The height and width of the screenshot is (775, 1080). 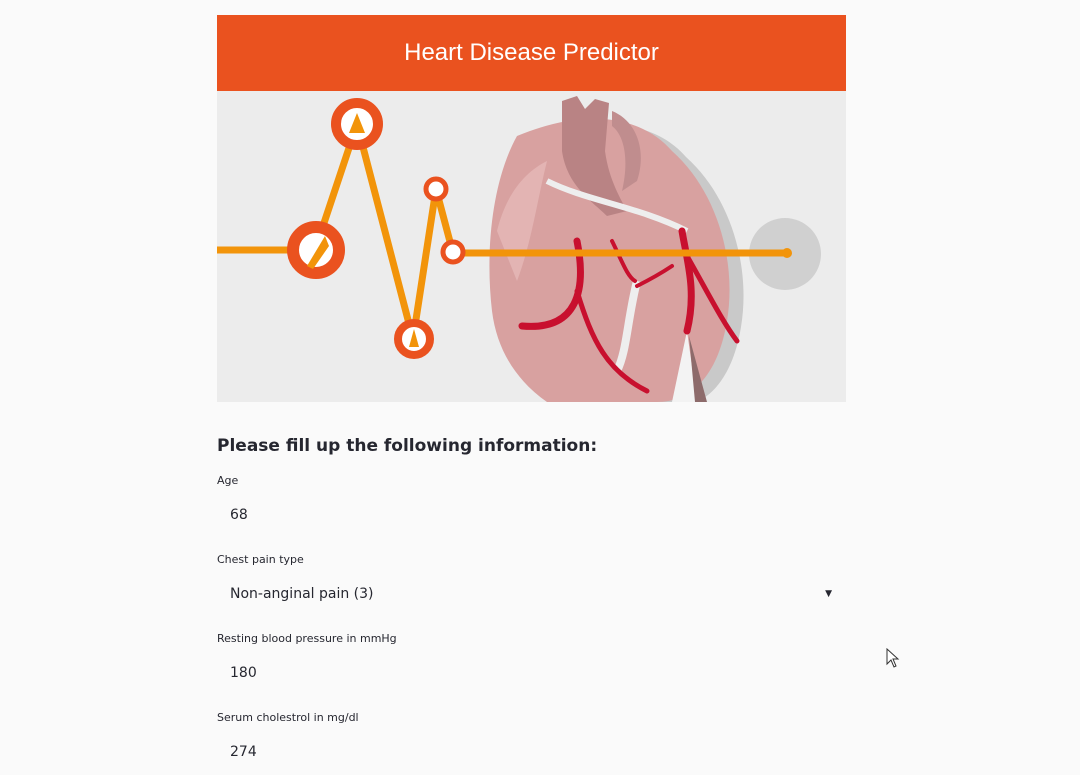 I want to click on cholesterol-label: Serum cholestrol in mg/dl, so click(x=288, y=717).